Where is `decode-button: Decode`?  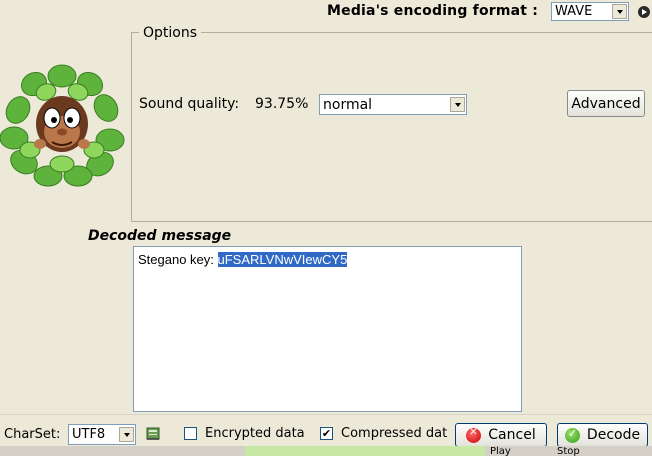 decode-button: Decode is located at coordinates (602, 435).